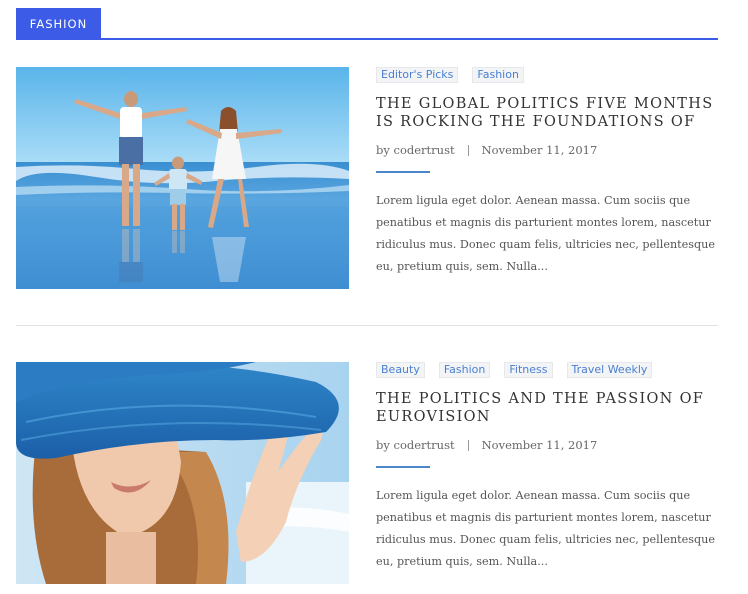 The image size is (748, 594). I want to click on tag-editors-picks: Editor's Picks, so click(417, 75).